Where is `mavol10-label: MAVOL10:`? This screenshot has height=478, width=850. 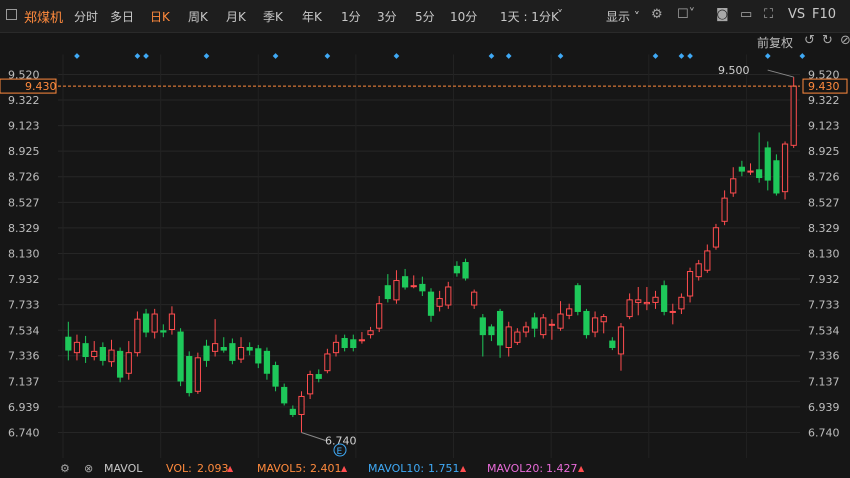
mavol10-label: MAVOL10: is located at coordinates (396, 468).